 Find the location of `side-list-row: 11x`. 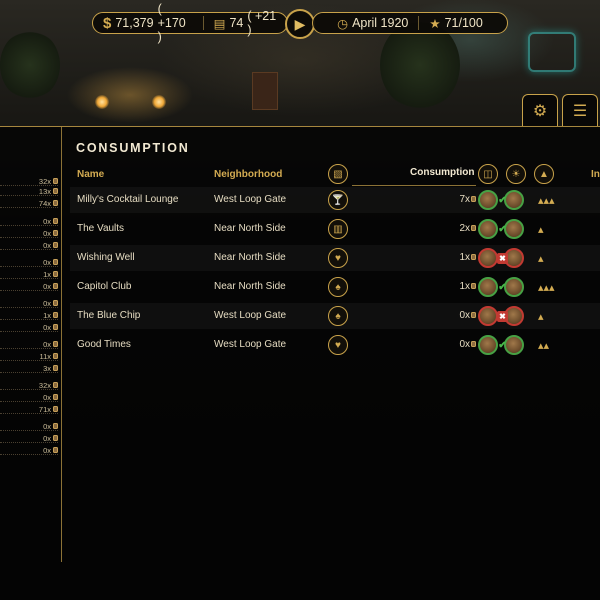

side-list-row: 11x is located at coordinates (29, 356).